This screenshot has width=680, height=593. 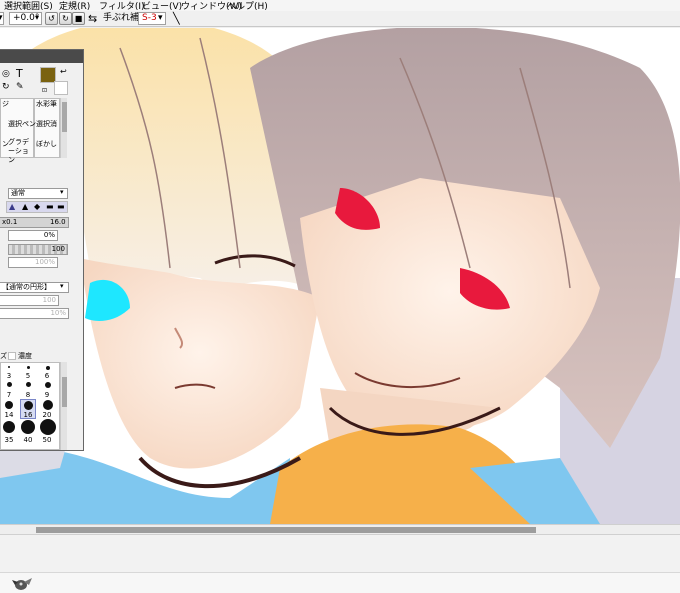 I want to click on tool-item-blur: ぼかし, so click(x=46, y=144).